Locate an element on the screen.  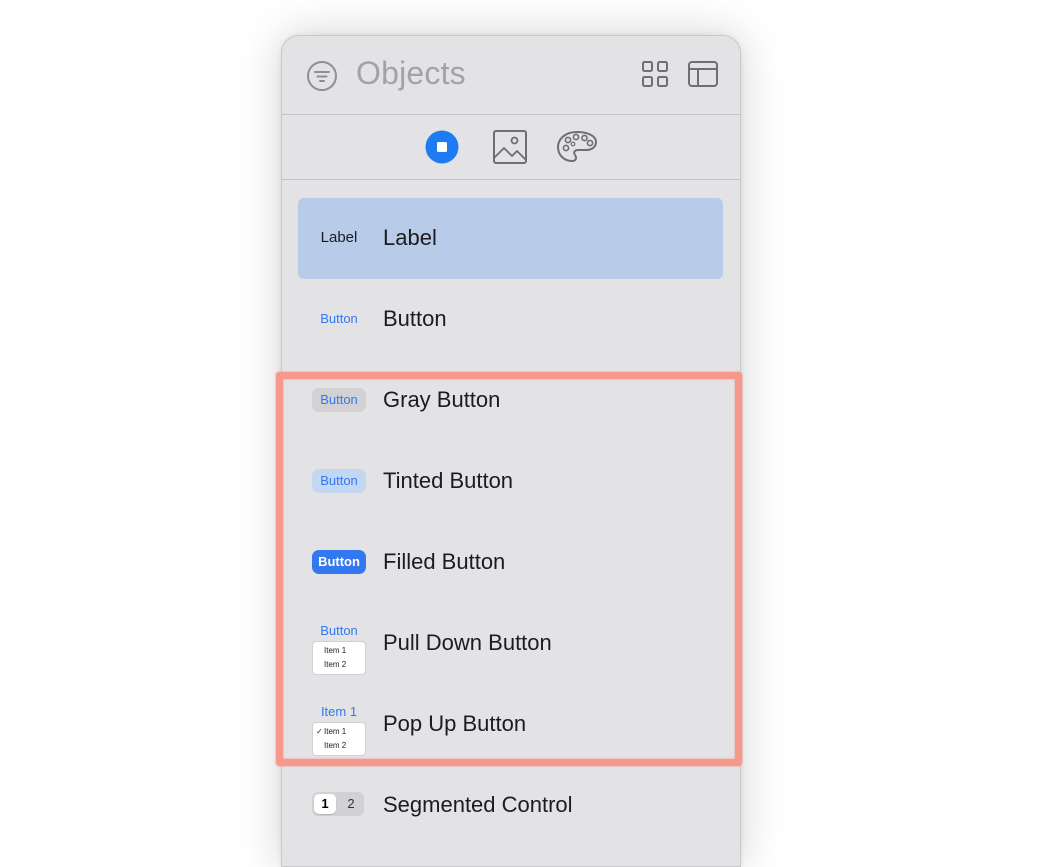
tab-media-icon is located at coordinates (510, 147).